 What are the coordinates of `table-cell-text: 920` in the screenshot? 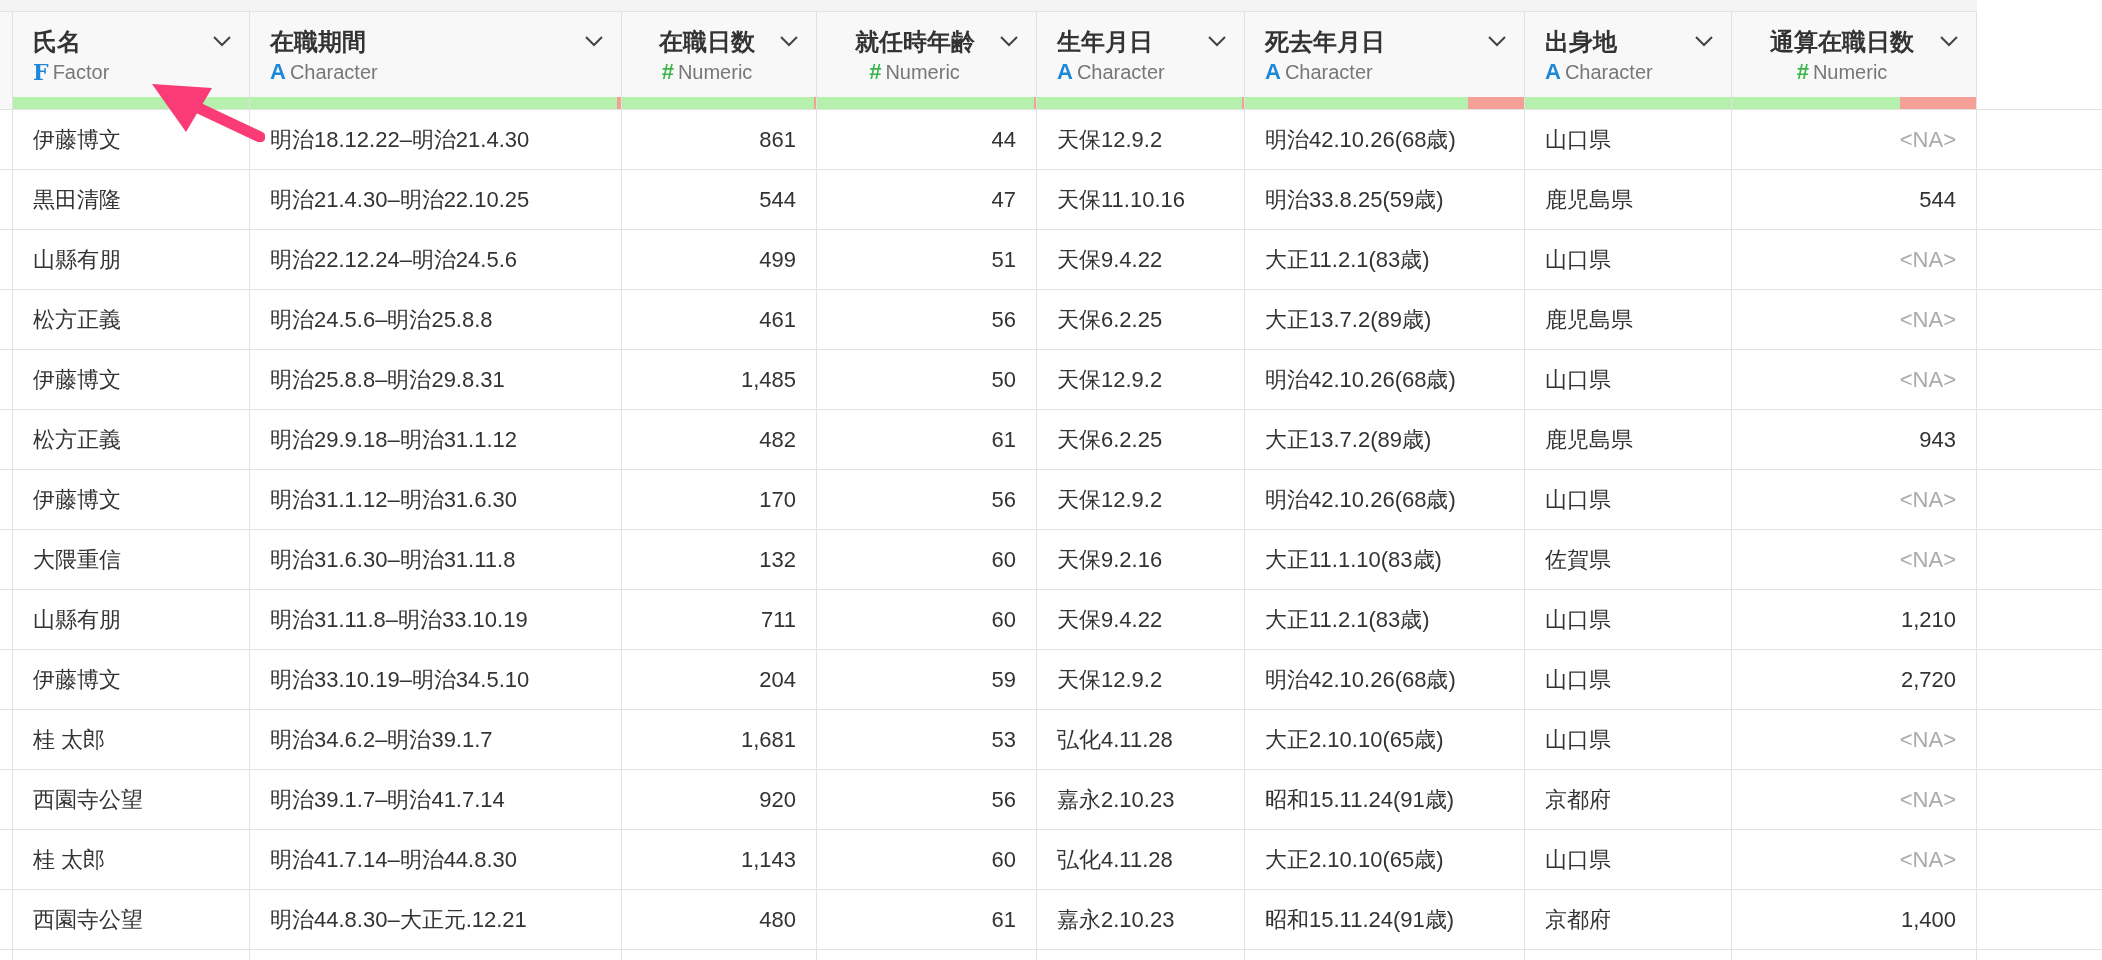 It's located at (777, 800).